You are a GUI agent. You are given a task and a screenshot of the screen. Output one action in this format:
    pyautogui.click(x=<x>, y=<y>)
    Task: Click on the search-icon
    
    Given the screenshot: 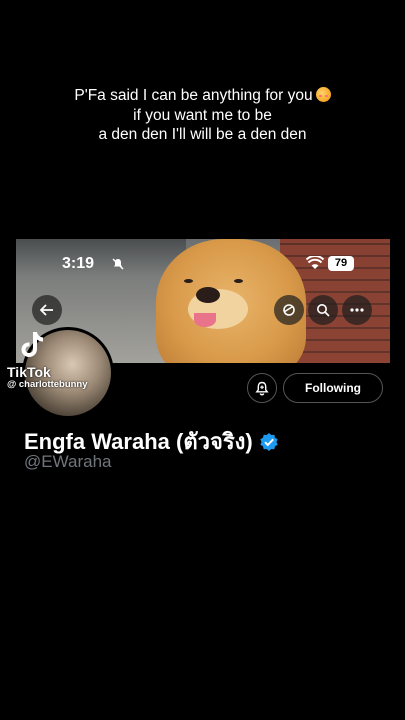 What is the action you would take?
    pyautogui.click(x=323, y=310)
    